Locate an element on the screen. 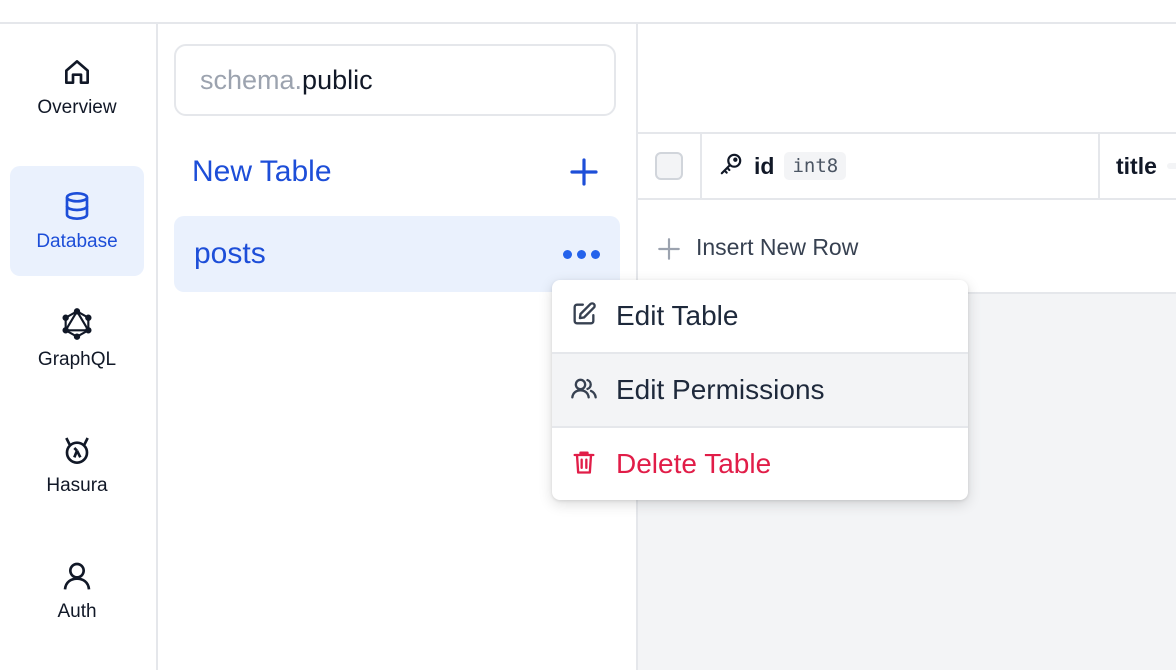 Image resolution: width=1176 pixels, height=670 pixels. insert-row-label: Insert New Row is located at coordinates (777, 247).